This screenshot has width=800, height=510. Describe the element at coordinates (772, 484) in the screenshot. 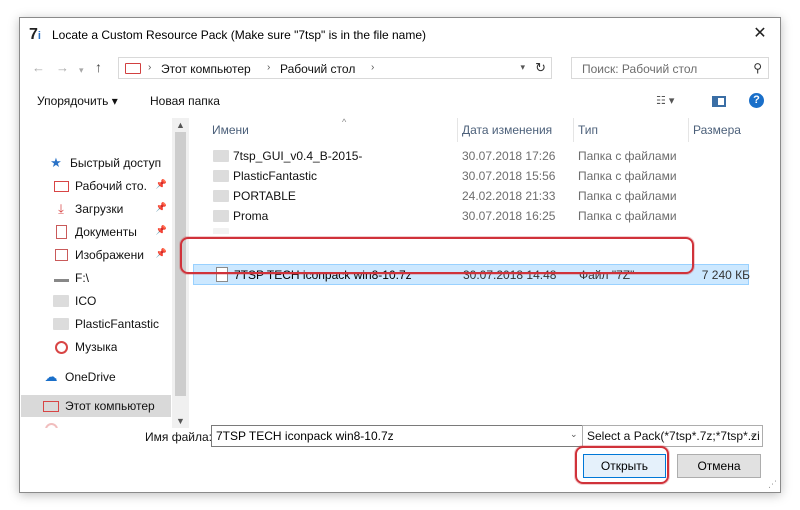

I see `resize-grip-icon: ⋰` at that location.